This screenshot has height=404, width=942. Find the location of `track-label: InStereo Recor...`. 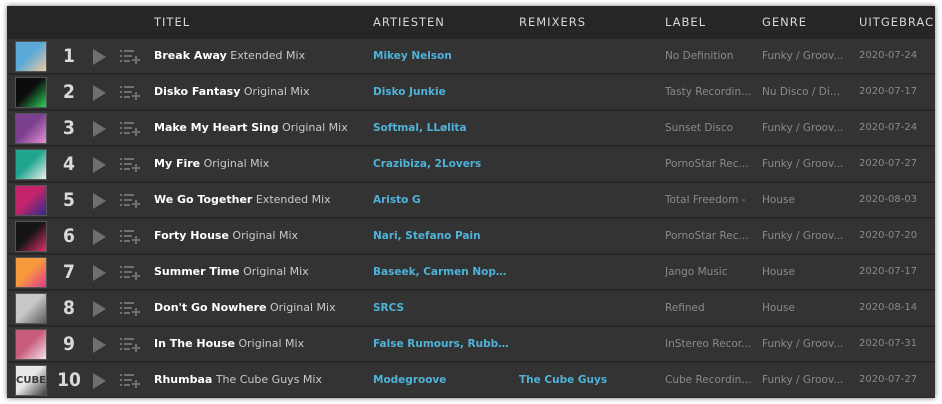

track-label: InStereo Recor... is located at coordinates (709, 344).